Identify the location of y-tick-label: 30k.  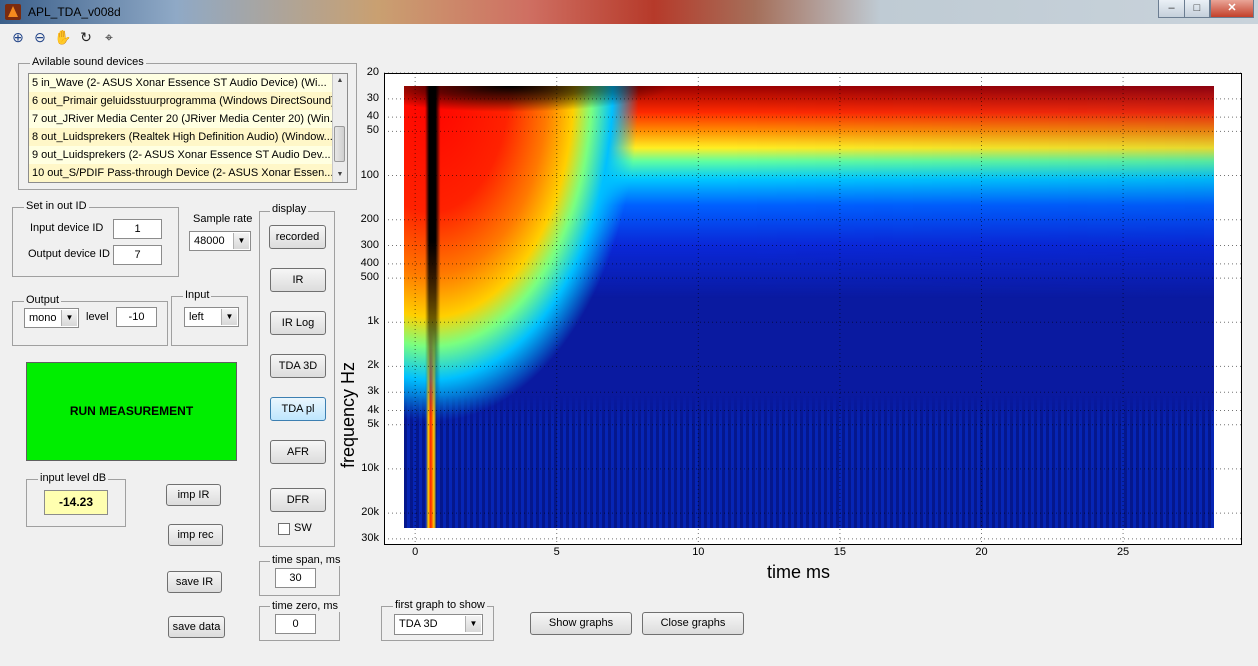
(370, 537).